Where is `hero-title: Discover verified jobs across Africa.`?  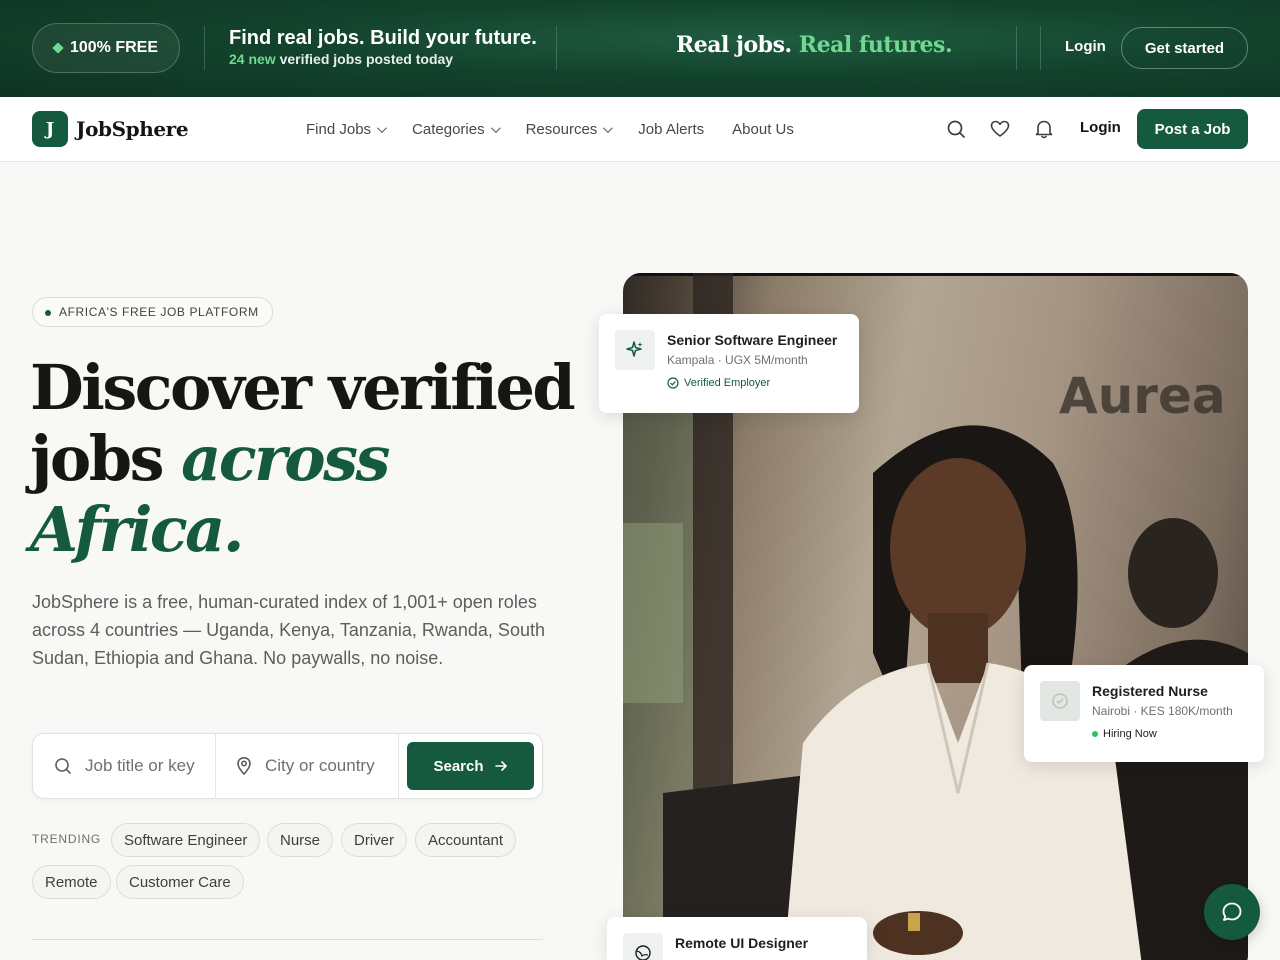
hero-title: Discover verified jobs across Africa. is located at coordinates (310, 458).